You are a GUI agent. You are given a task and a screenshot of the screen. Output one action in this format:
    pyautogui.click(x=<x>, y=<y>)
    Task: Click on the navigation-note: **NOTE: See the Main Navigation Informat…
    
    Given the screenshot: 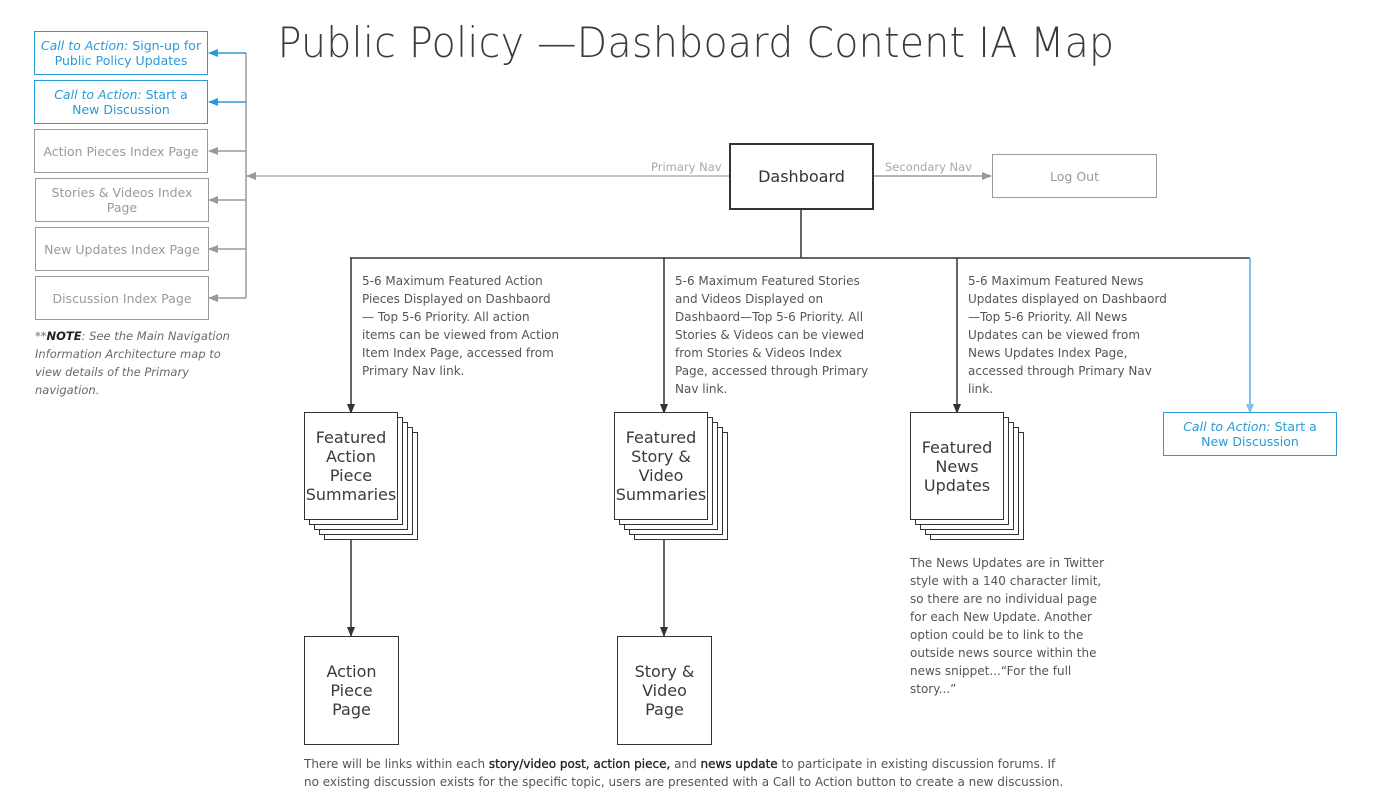 What is the action you would take?
    pyautogui.click(x=135, y=363)
    